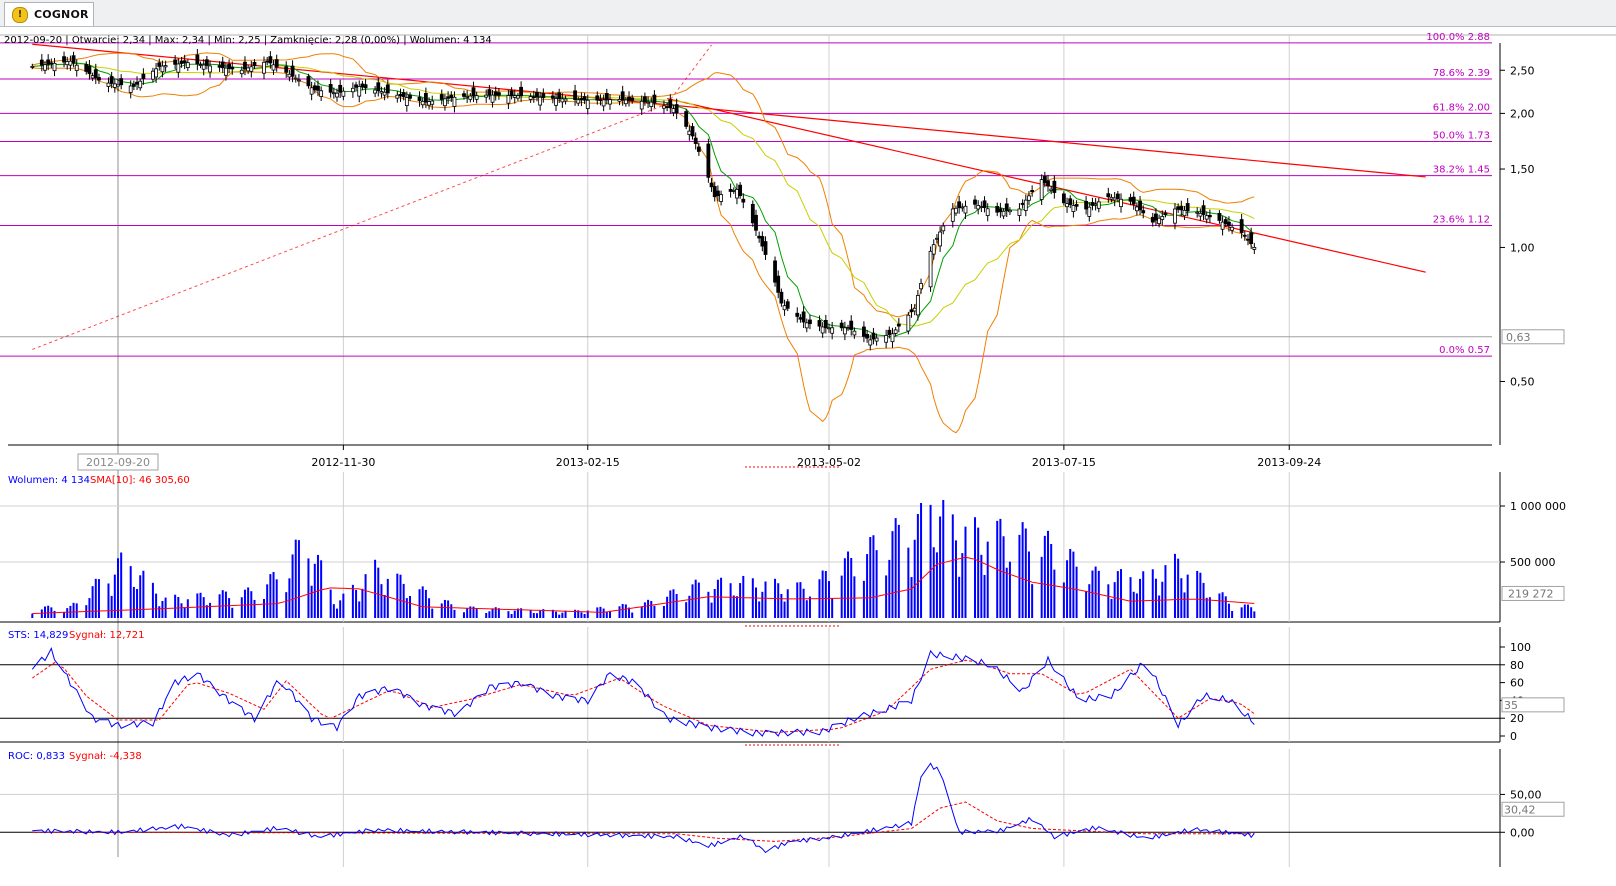  Describe the element at coordinates (689, 74) in the screenshot. I see `trendline` at that location.